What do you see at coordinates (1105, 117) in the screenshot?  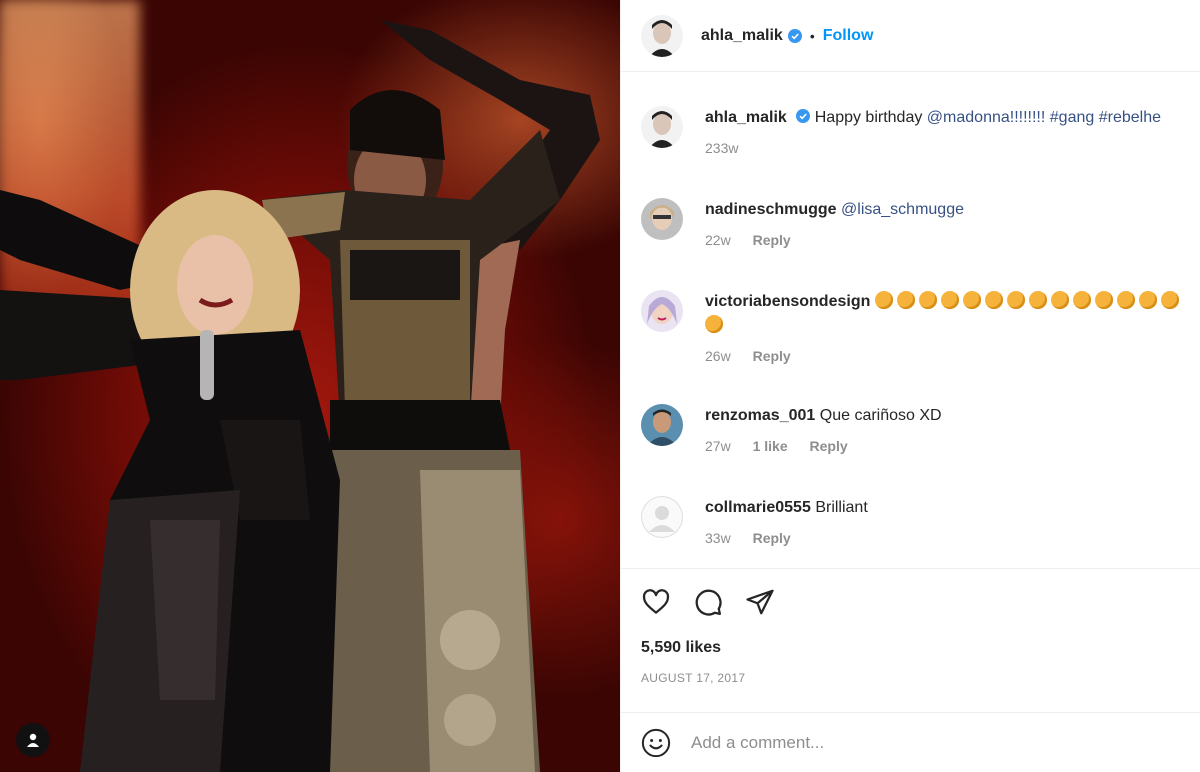 I see `caption-hashtags: #gang #rebelhe` at bounding box center [1105, 117].